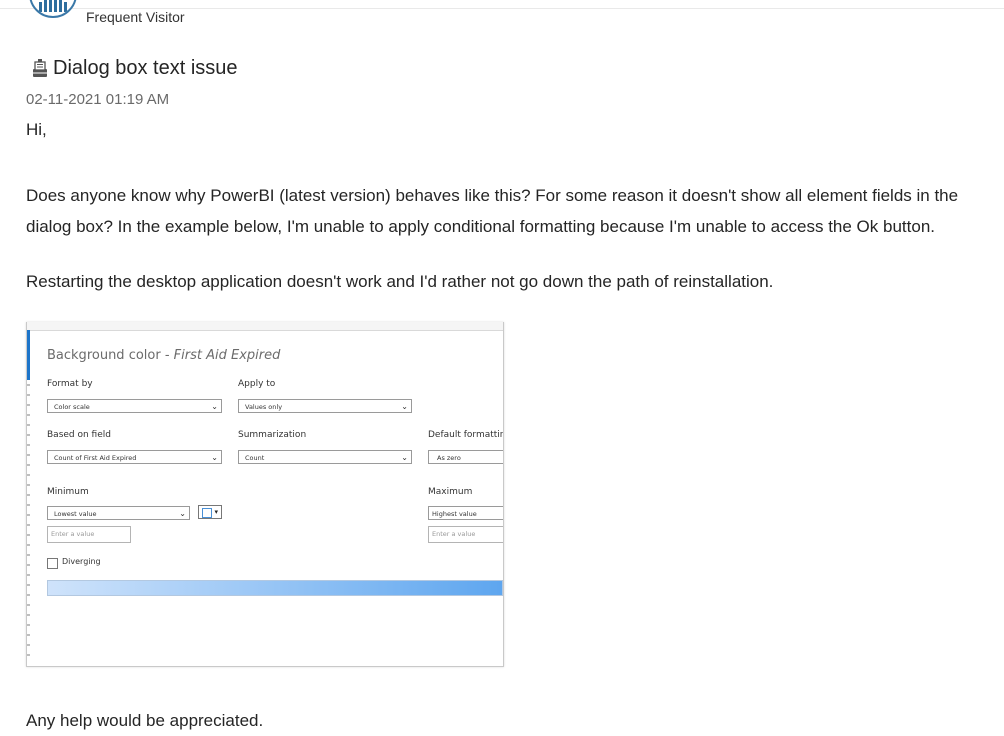 The image size is (1004, 736). I want to click on maximum-select: Highest value, so click(465, 513).